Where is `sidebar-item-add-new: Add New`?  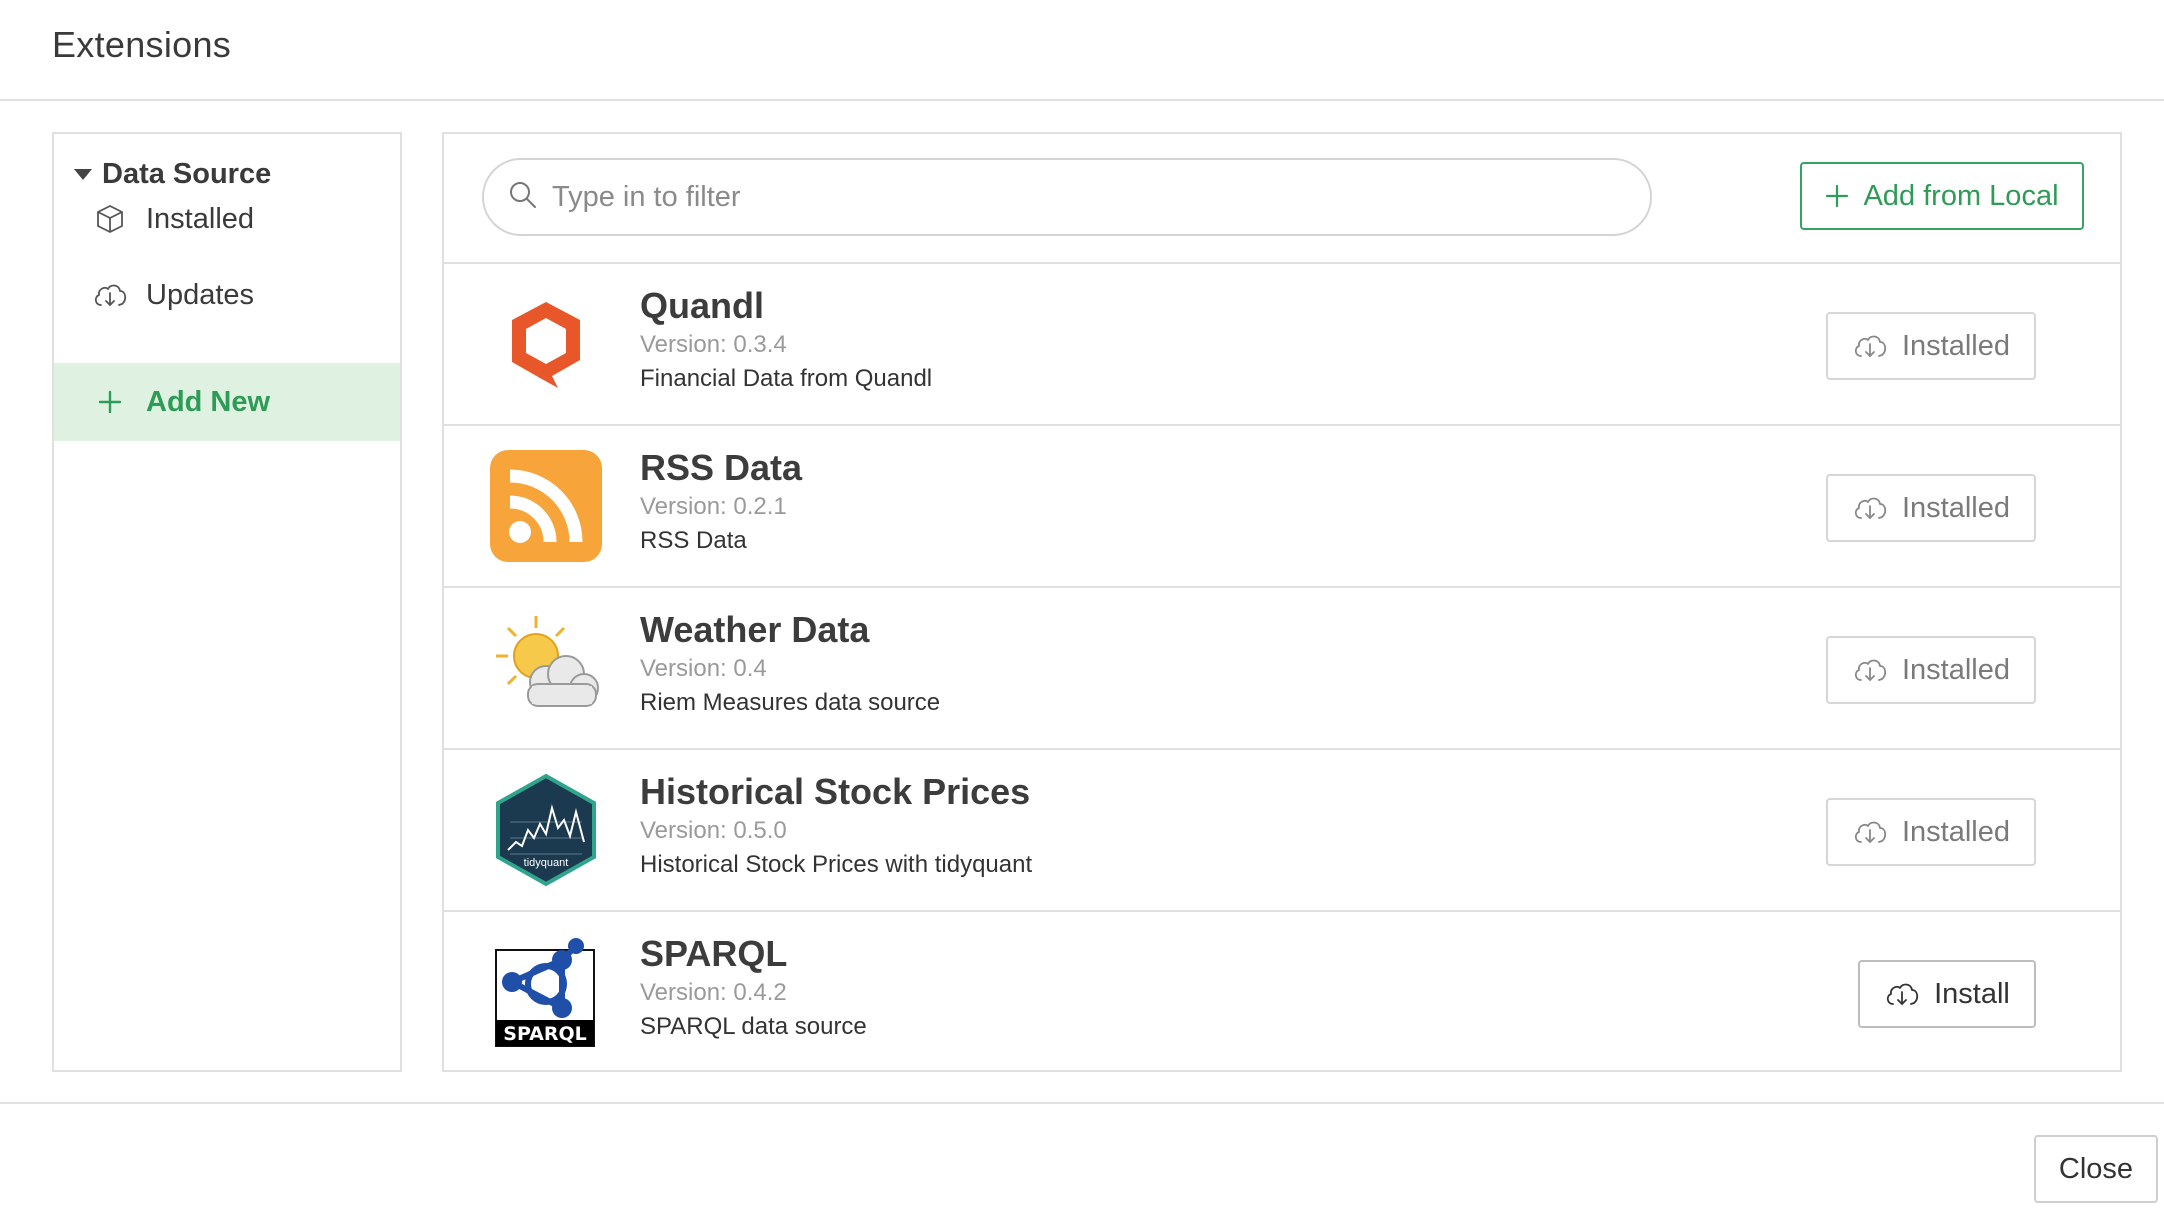
sidebar-item-add-new: Add New is located at coordinates (227, 402).